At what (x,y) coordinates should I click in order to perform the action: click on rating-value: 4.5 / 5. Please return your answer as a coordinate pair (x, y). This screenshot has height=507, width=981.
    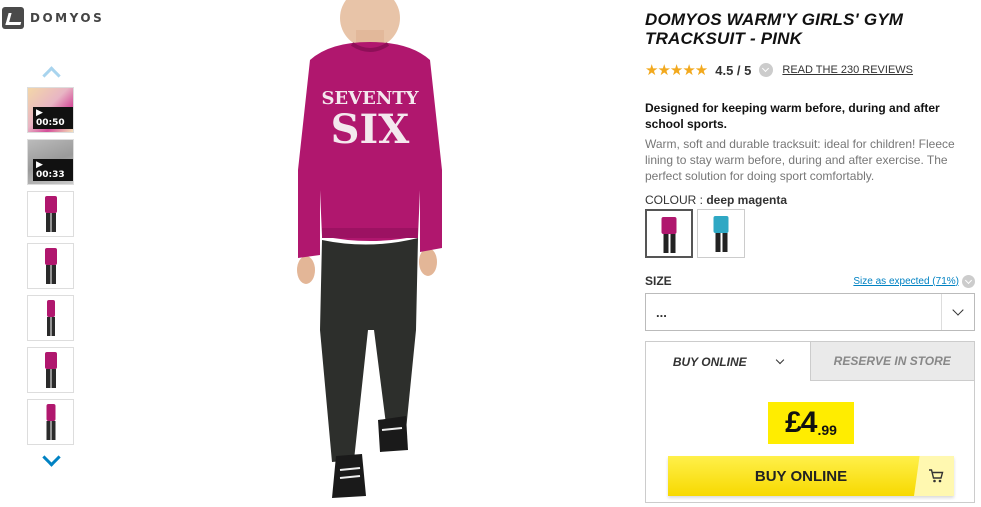
    Looking at the image, I should click on (733, 70).